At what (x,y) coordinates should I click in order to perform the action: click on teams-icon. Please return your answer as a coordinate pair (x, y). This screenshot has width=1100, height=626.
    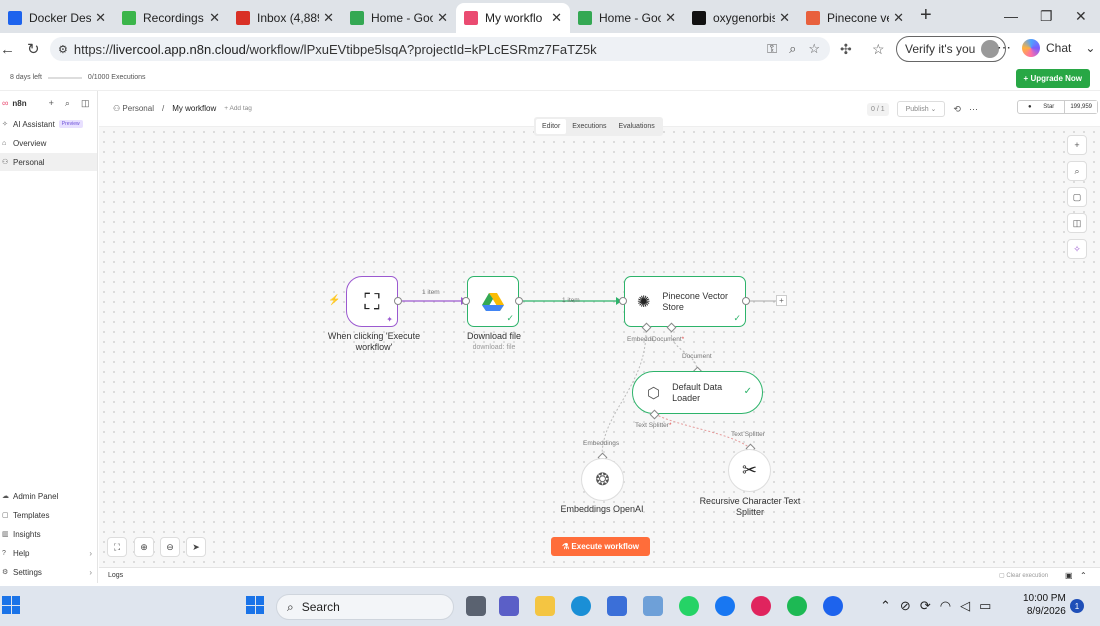
    Looking at the image, I should click on (509, 606).